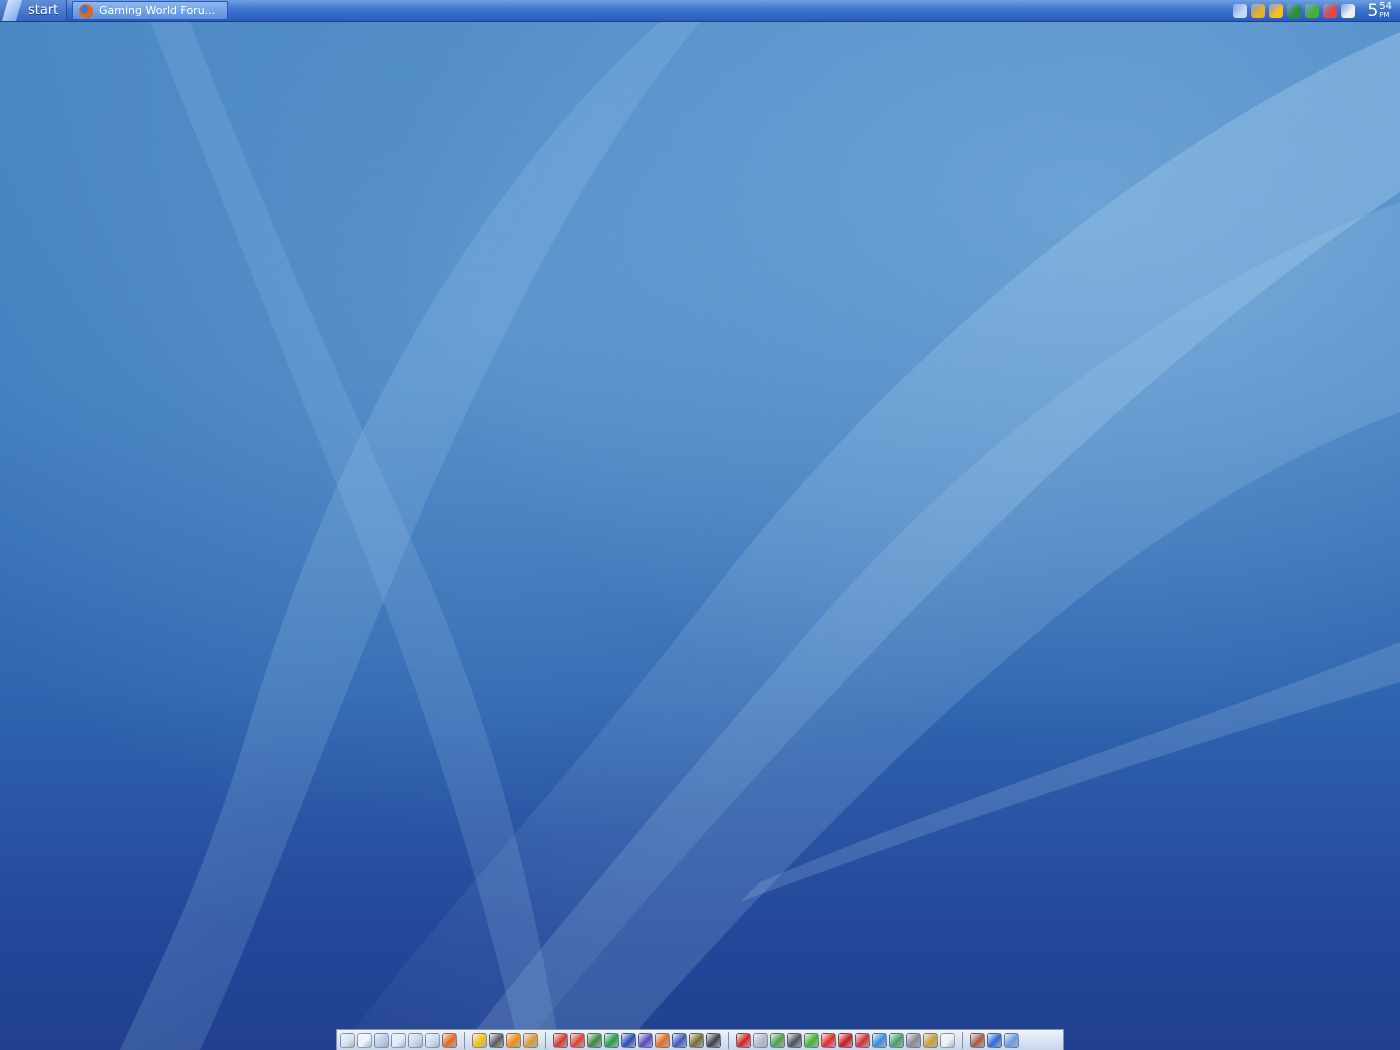 The image size is (1400, 1050). What do you see at coordinates (862, 1040) in the screenshot?
I see `nero-icon` at bounding box center [862, 1040].